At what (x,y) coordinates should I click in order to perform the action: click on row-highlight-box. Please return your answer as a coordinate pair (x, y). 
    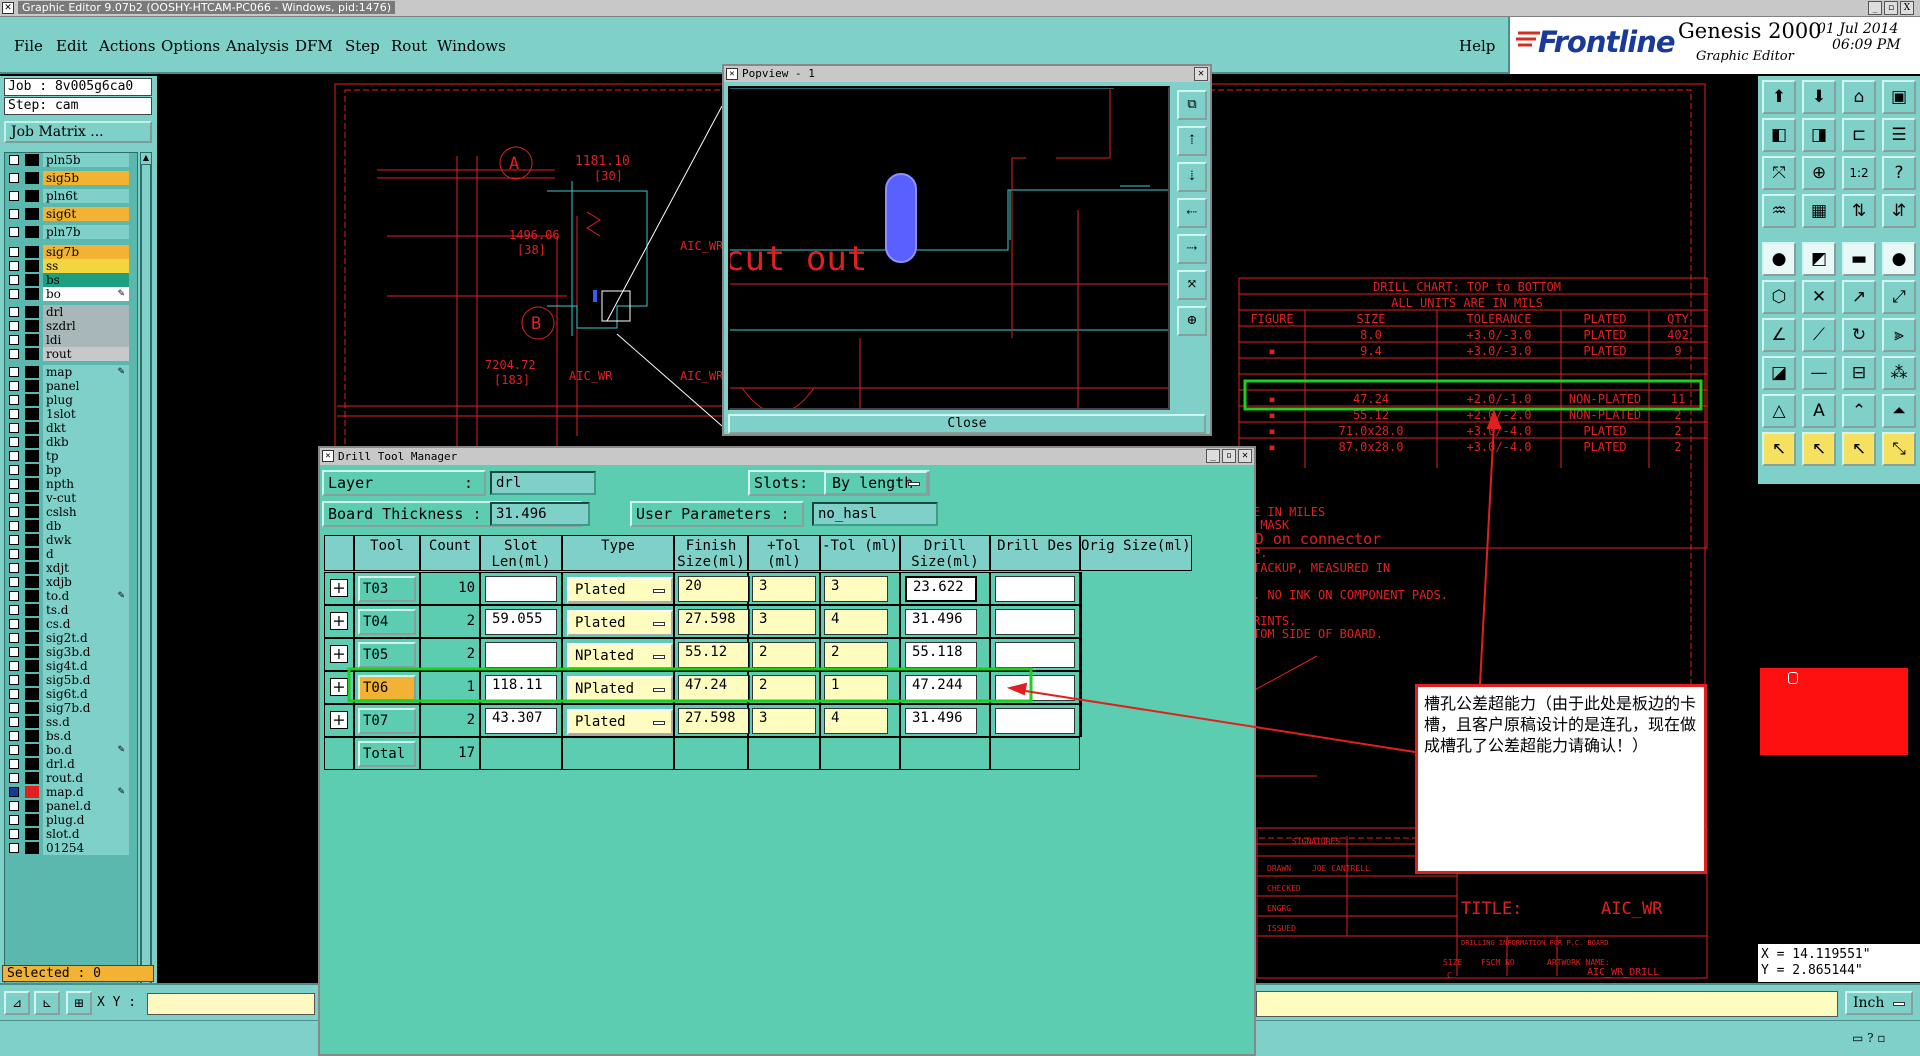
    Looking at the image, I should click on (690, 685).